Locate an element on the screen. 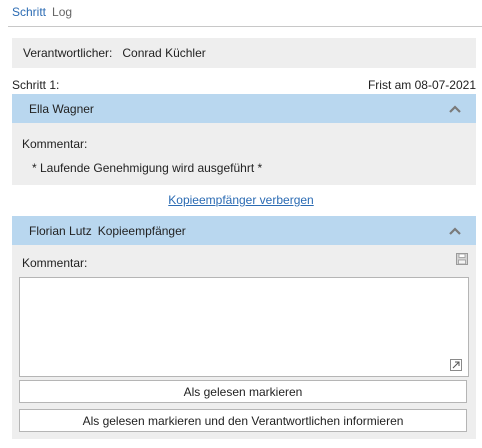 Image resolution: width=482 pixels, height=448 pixels. responsible-row: Verantwortlicher: Conrad Küchler is located at coordinates (244, 53).